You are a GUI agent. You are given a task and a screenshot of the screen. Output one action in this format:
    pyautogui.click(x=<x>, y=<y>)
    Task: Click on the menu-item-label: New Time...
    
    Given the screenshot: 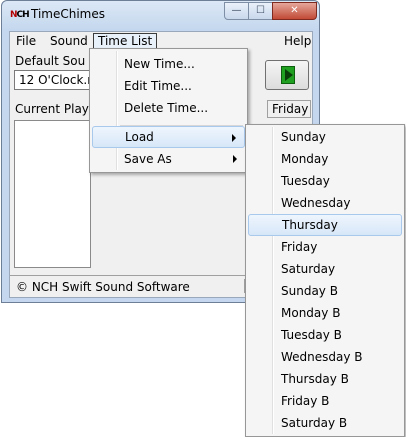 What is the action you would take?
    pyautogui.click(x=159, y=64)
    